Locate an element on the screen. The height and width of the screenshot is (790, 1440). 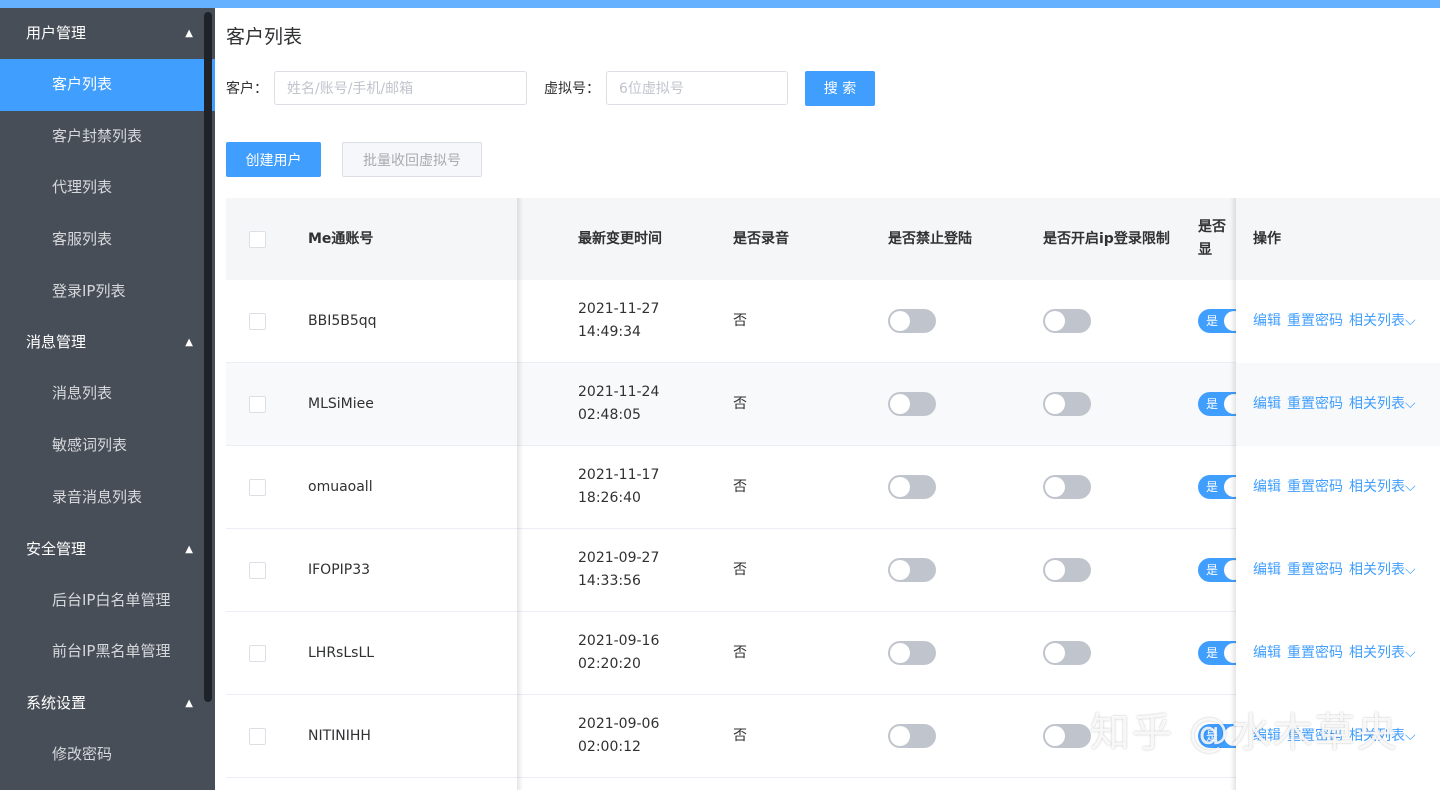
account-cell: LHRsLsLL is located at coordinates (341, 652).